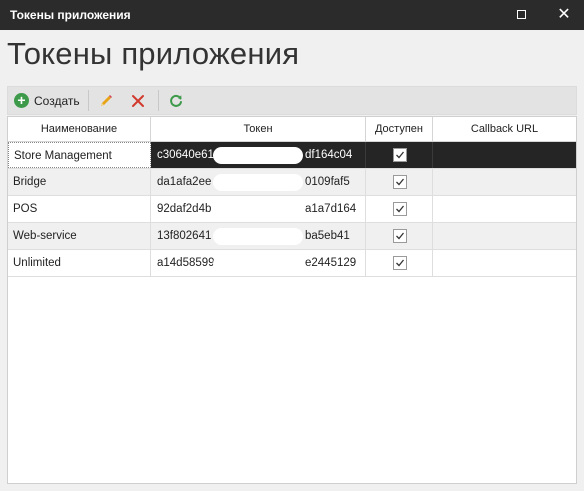 The height and width of the screenshot is (491, 584). Describe the element at coordinates (184, 209) in the screenshot. I see `token-start: 92daf2d4b` at that location.